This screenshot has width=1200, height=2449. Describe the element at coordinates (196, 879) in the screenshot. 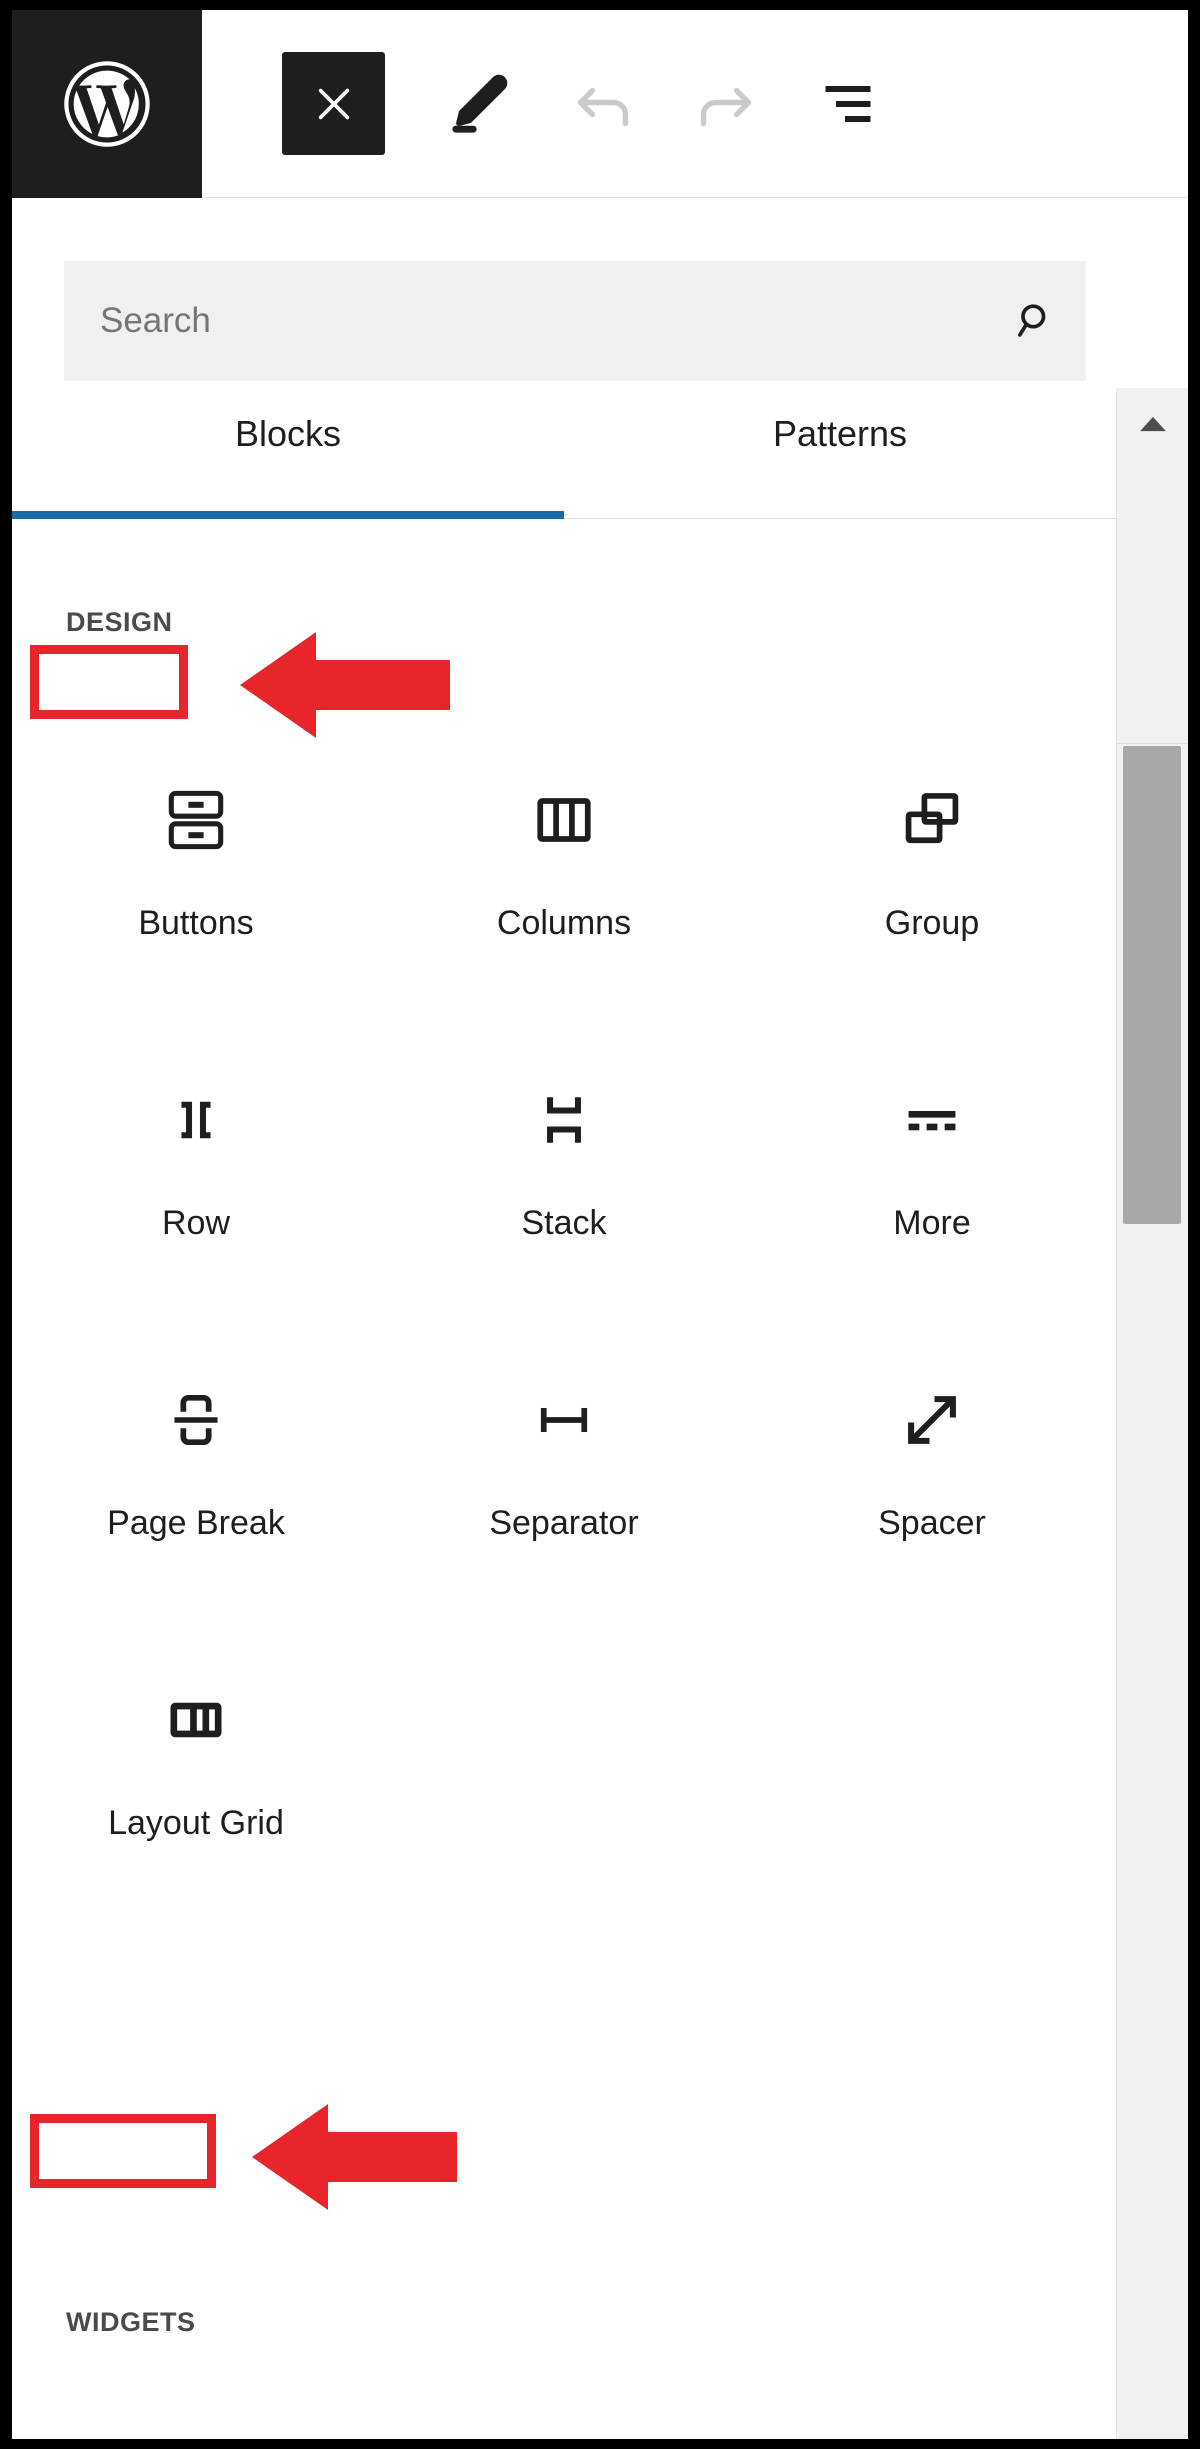

I see `block-item-buttons: Buttons` at that location.